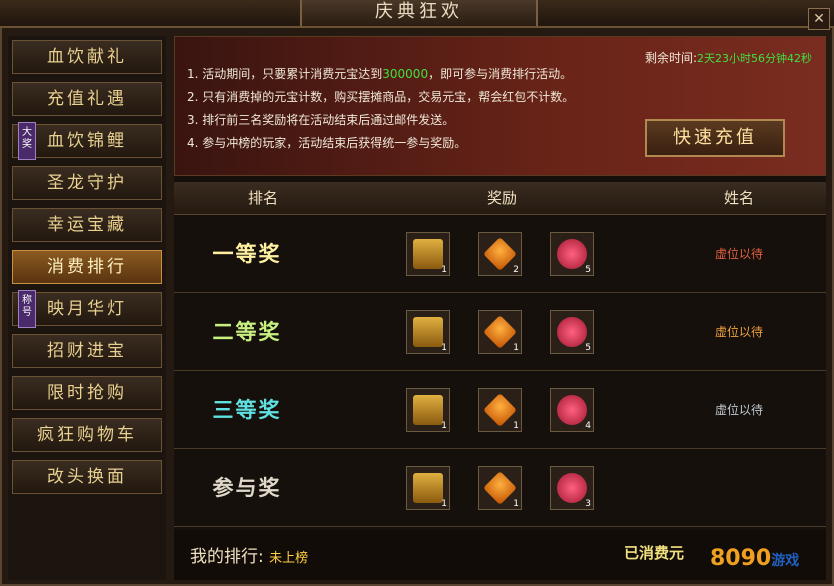  What do you see at coordinates (321, 120) in the screenshot?
I see `rule-line: 3. 排行前三名奖励将在活动结束后通过邮件发送。` at bounding box center [321, 120].